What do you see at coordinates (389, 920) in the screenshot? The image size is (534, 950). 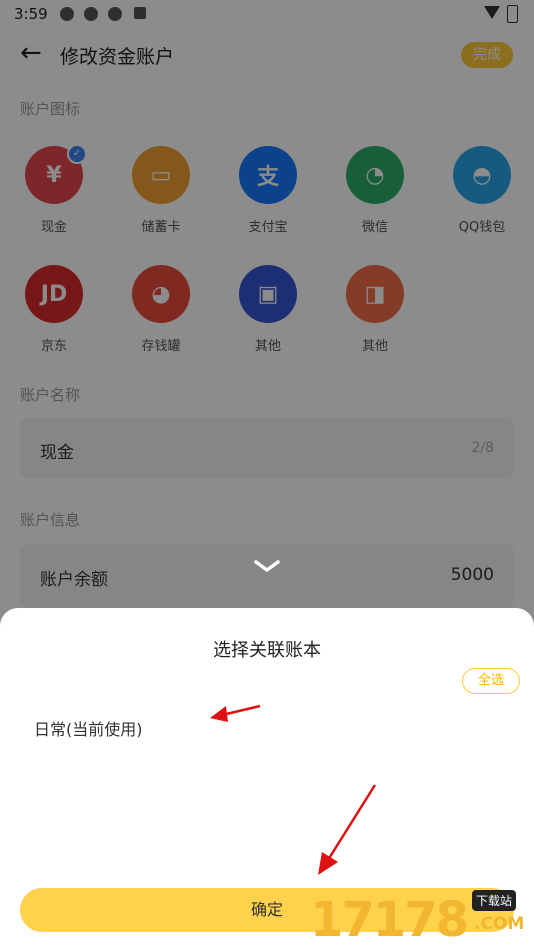 I see `watermark-text: 17178` at bounding box center [389, 920].